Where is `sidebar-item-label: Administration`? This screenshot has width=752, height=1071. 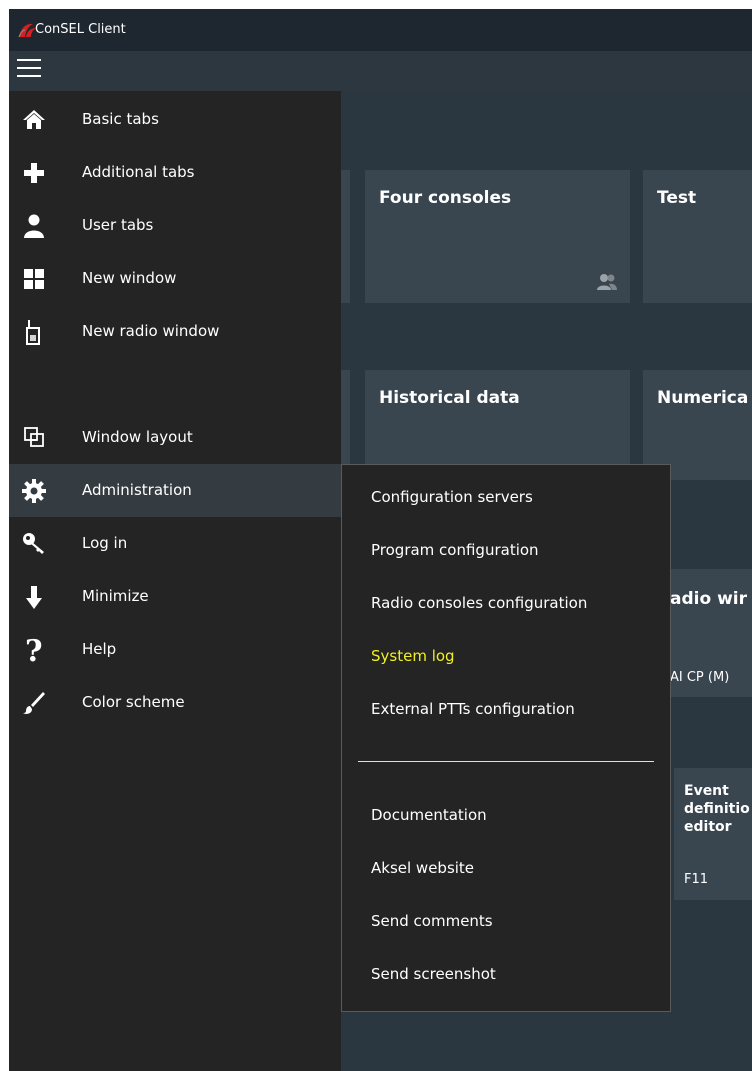
sidebar-item-label: Administration is located at coordinates (137, 490).